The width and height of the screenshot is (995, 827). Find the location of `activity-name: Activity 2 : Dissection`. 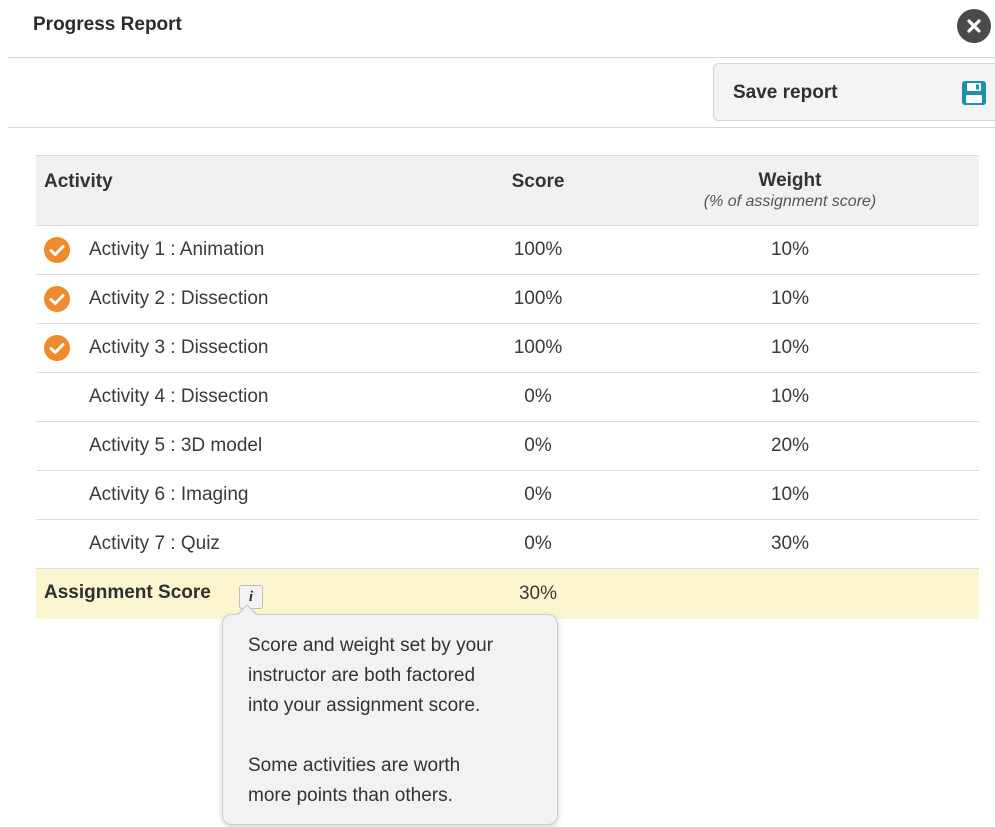

activity-name: Activity 2 : Dissection is located at coordinates (179, 298).